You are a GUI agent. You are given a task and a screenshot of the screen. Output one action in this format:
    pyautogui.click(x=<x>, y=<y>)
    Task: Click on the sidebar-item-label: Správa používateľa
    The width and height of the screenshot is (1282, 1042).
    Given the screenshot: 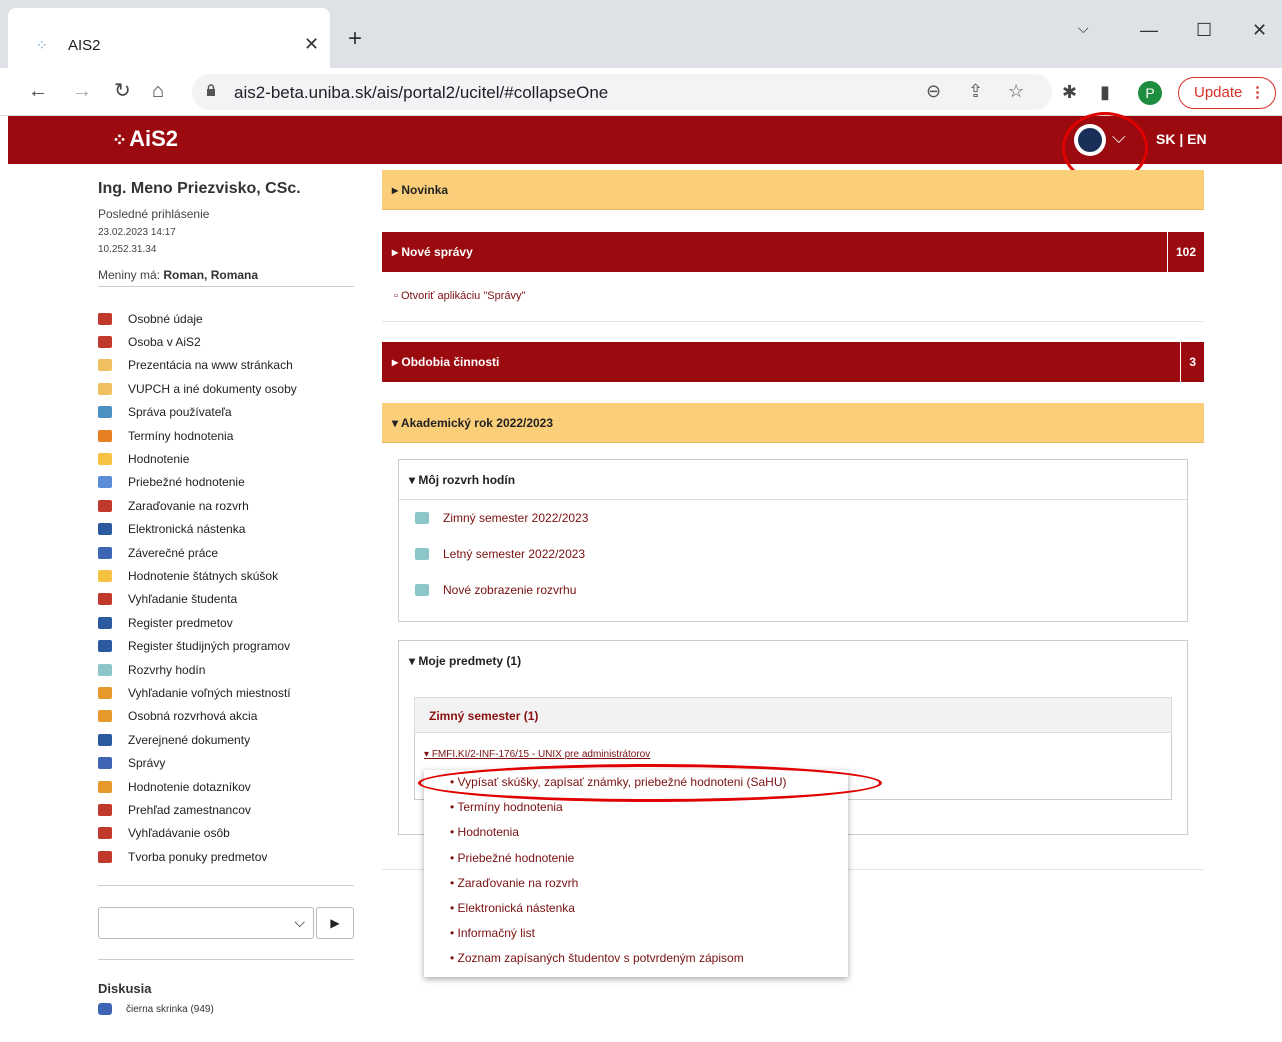 What is the action you would take?
    pyautogui.click(x=180, y=412)
    